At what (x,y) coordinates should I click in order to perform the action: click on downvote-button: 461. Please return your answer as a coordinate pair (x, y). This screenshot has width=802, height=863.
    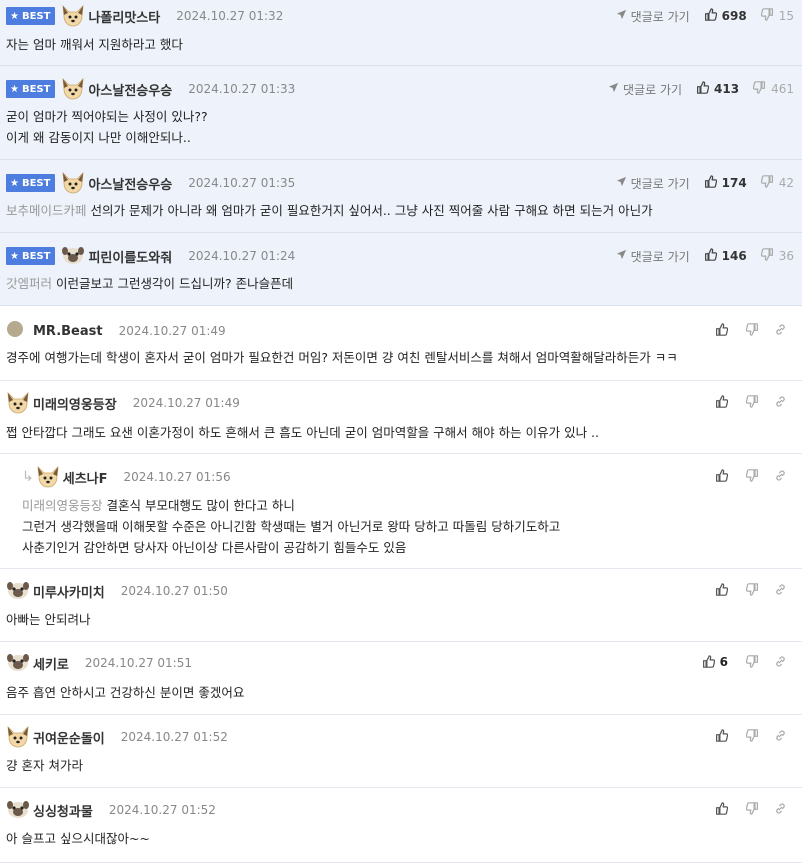
    Looking at the image, I should click on (773, 89).